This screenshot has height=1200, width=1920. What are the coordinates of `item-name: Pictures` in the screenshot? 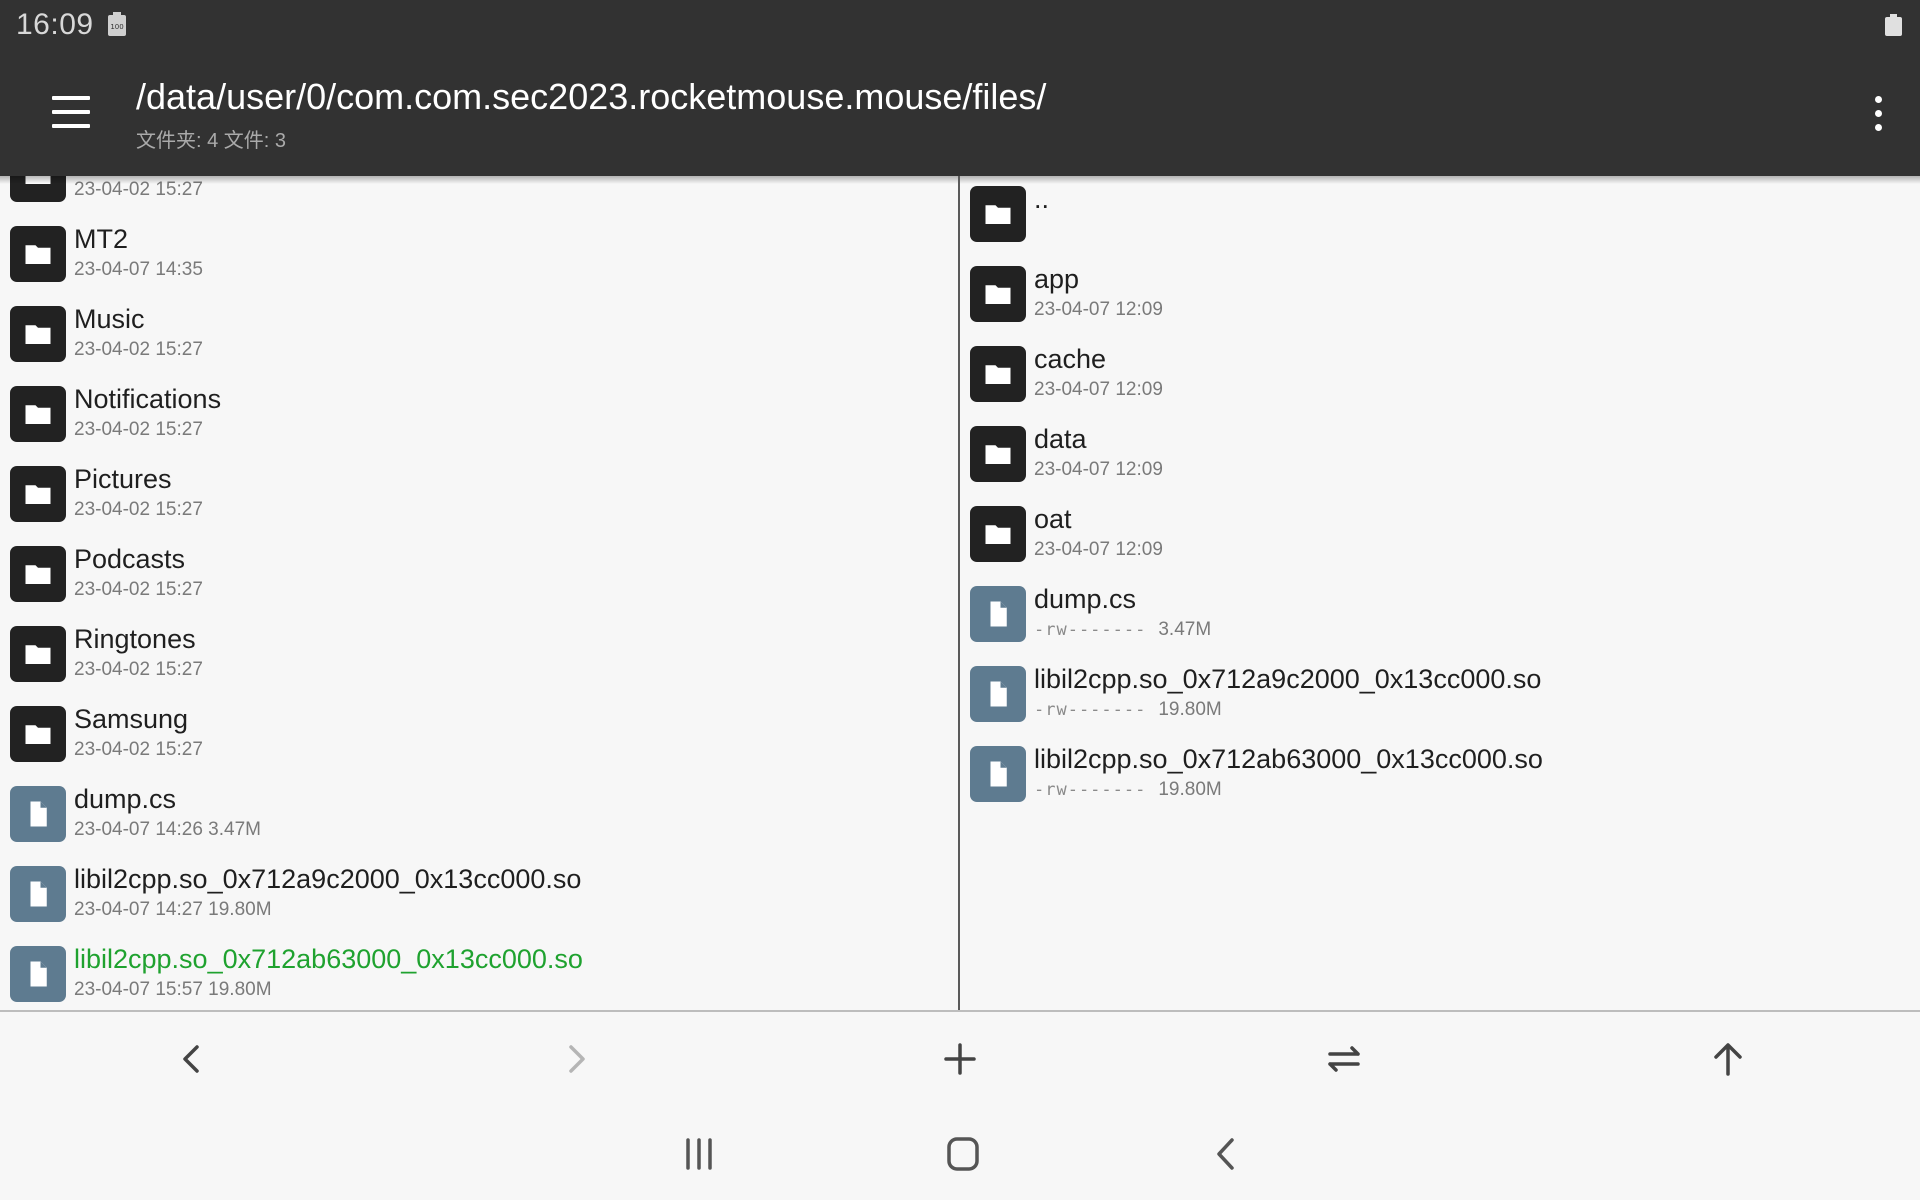 It's located at (123, 479).